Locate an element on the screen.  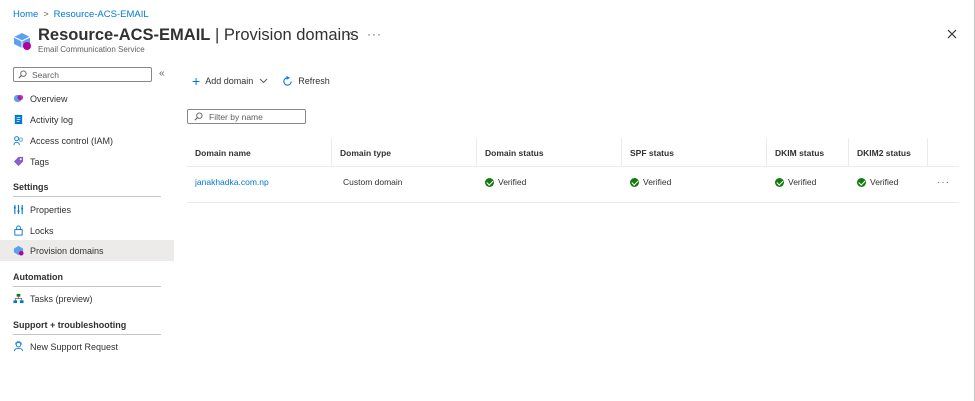
column-header-domain-status: Domain status is located at coordinates (549, 152).